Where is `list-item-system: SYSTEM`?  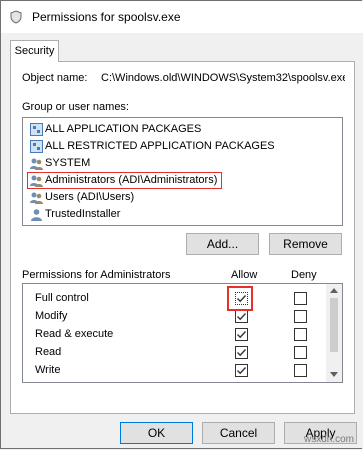
list-item-system: SYSTEM is located at coordinates (60, 163).